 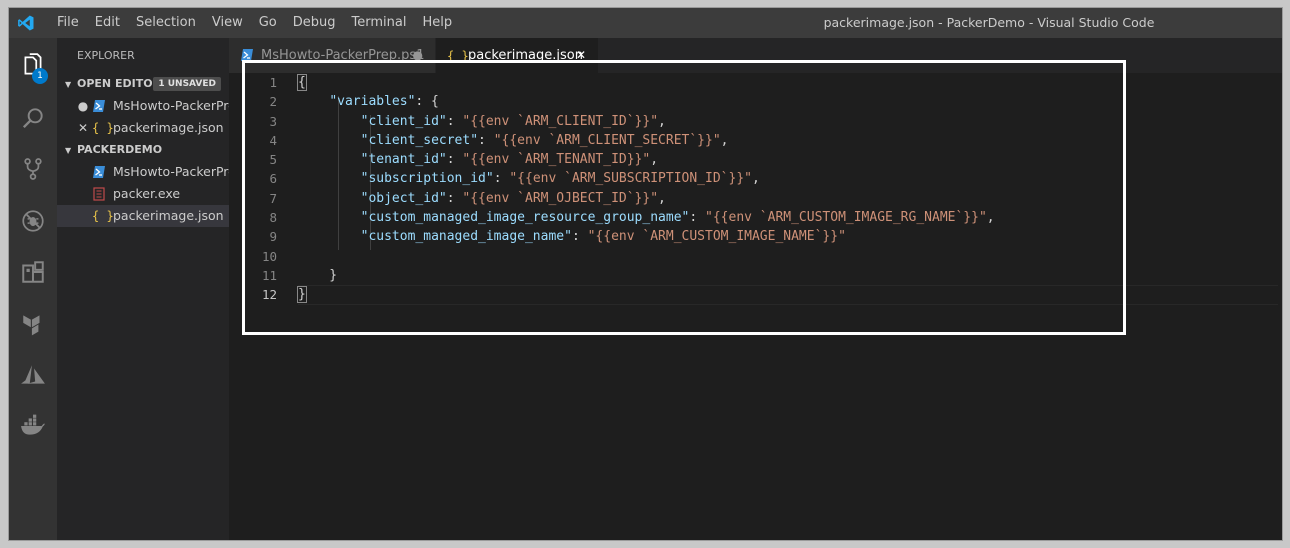 What do you see at coordinates (33, 221) in the screenshot?
I see `activity-debug` at bounding box center [33, 221].